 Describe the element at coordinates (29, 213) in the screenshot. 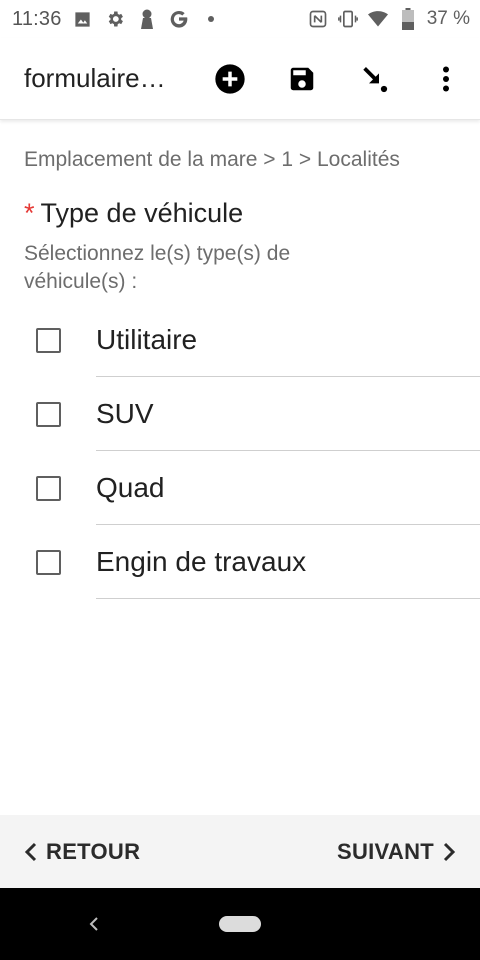

I see `required-marker: *` at that location.